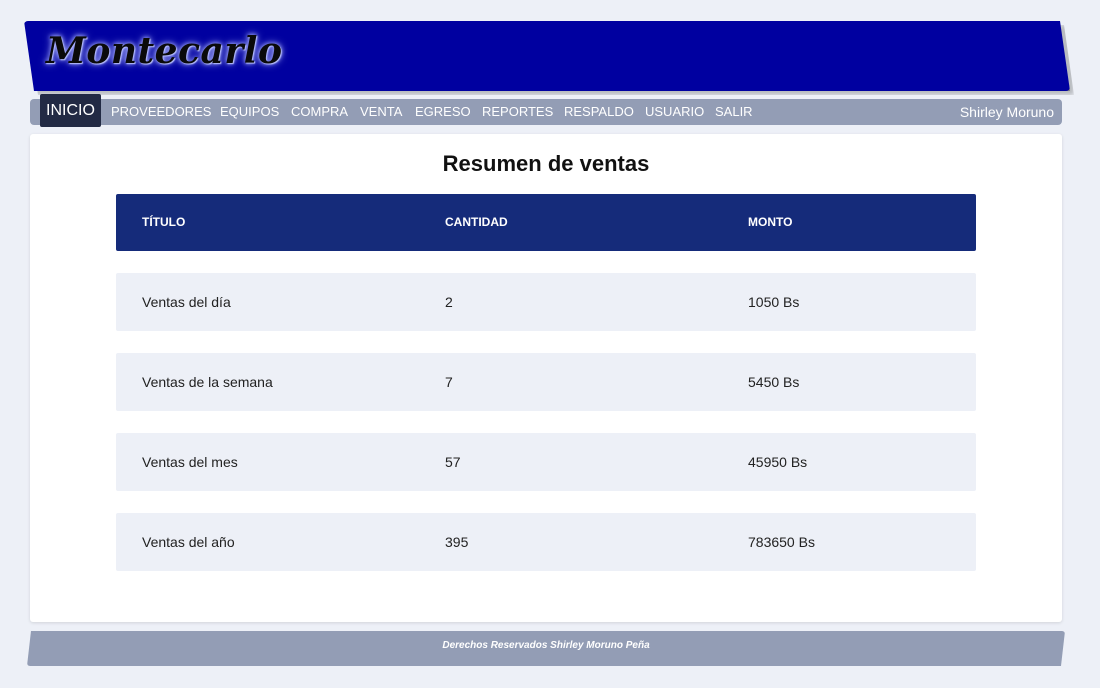 This screenshot has width=1100, height=688. I want to click on table-row: Ventas del año 395 783650 Bs, so click(546, 542).